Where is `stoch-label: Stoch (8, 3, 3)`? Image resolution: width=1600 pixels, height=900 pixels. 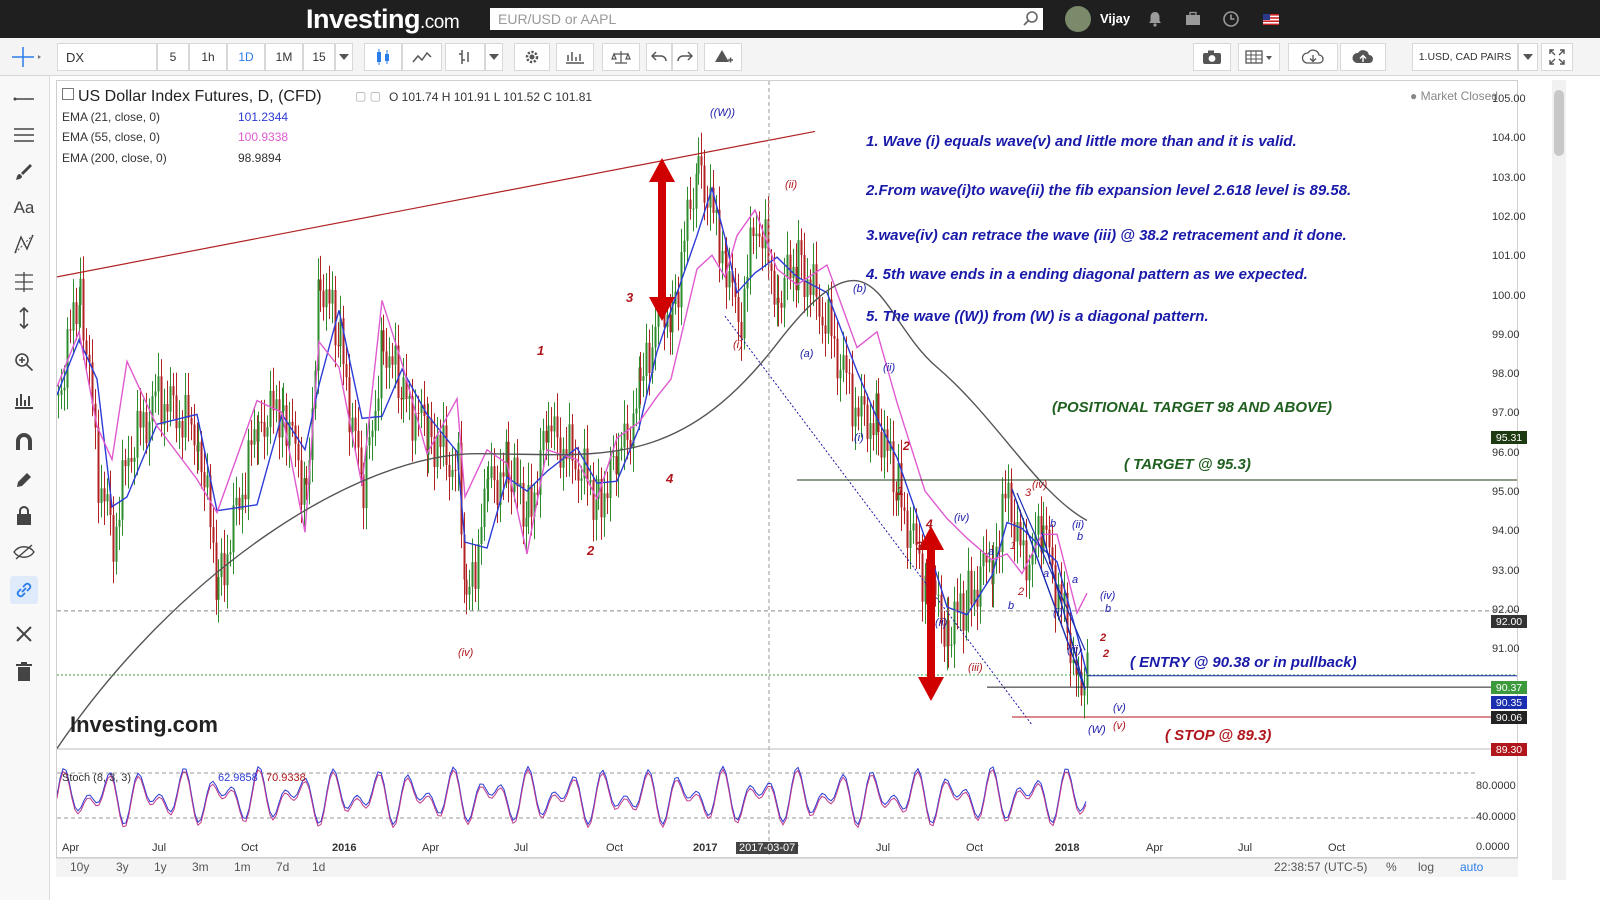 stoch-label: Stoch (8, 3, 3) is located at coordinates (96, 778).